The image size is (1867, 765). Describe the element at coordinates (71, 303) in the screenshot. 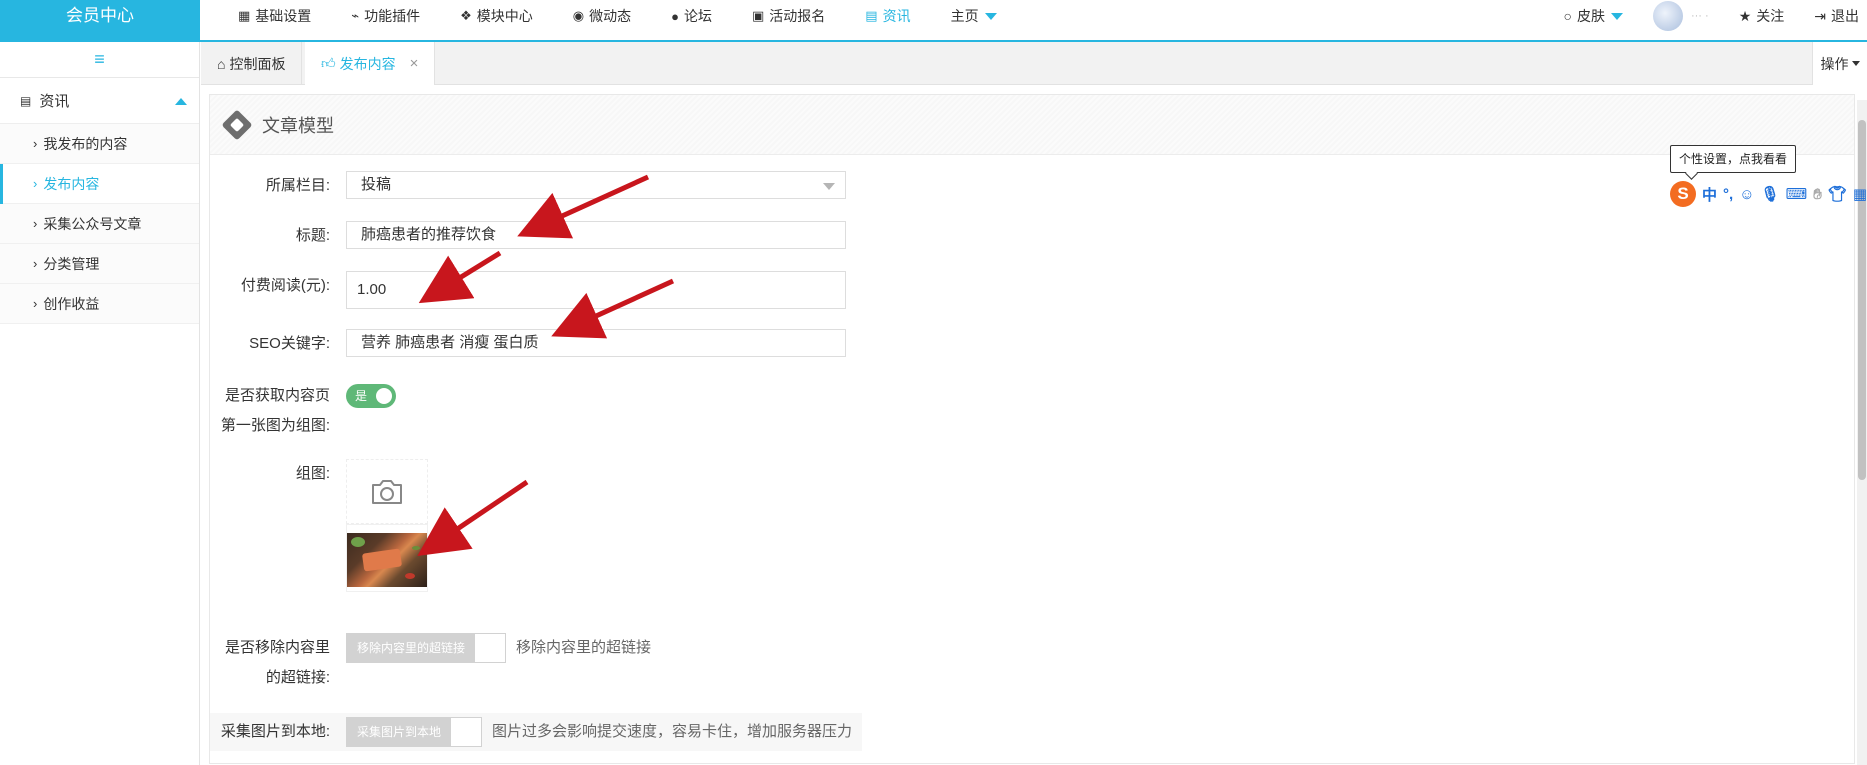

I see `sidebar-item-label: 创作收益` at that location.